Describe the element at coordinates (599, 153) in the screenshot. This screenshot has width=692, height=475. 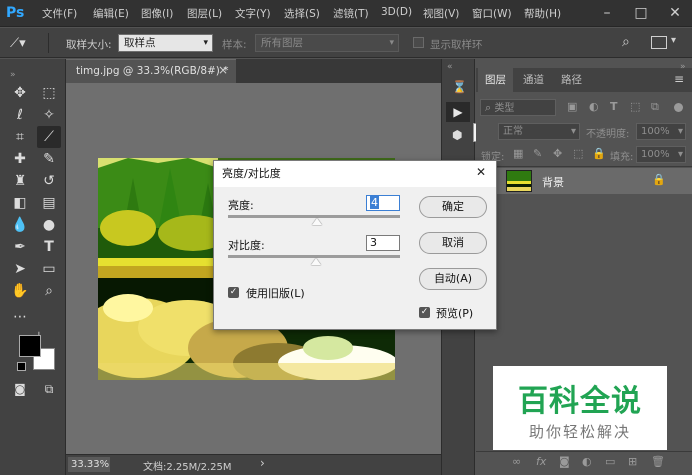
I see `lock-all-icon: 🔒` at that location.